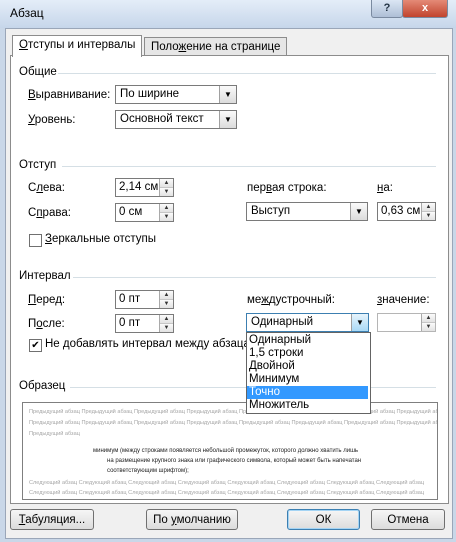 The height and width of the screenshot is (542, 456). I want to click on alignment-label: Выравнивание:, so click(69, 95).